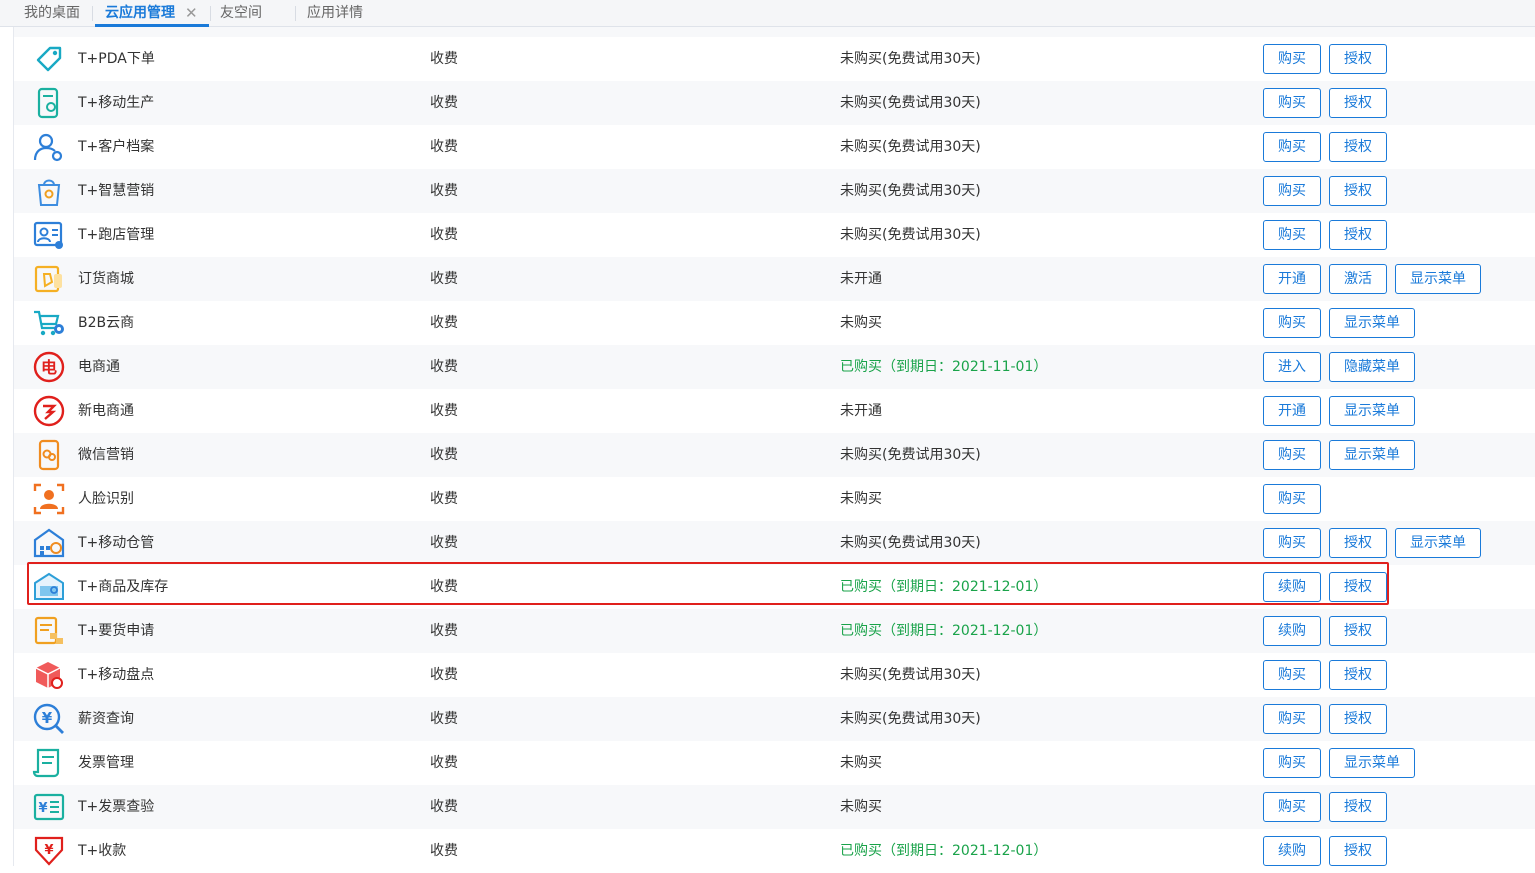 This screenshot has width=1535, height=873. What do you see at coordinates (49, 59) in the screenshot?
I see `tag-icon` at bounding box center [49, 59].